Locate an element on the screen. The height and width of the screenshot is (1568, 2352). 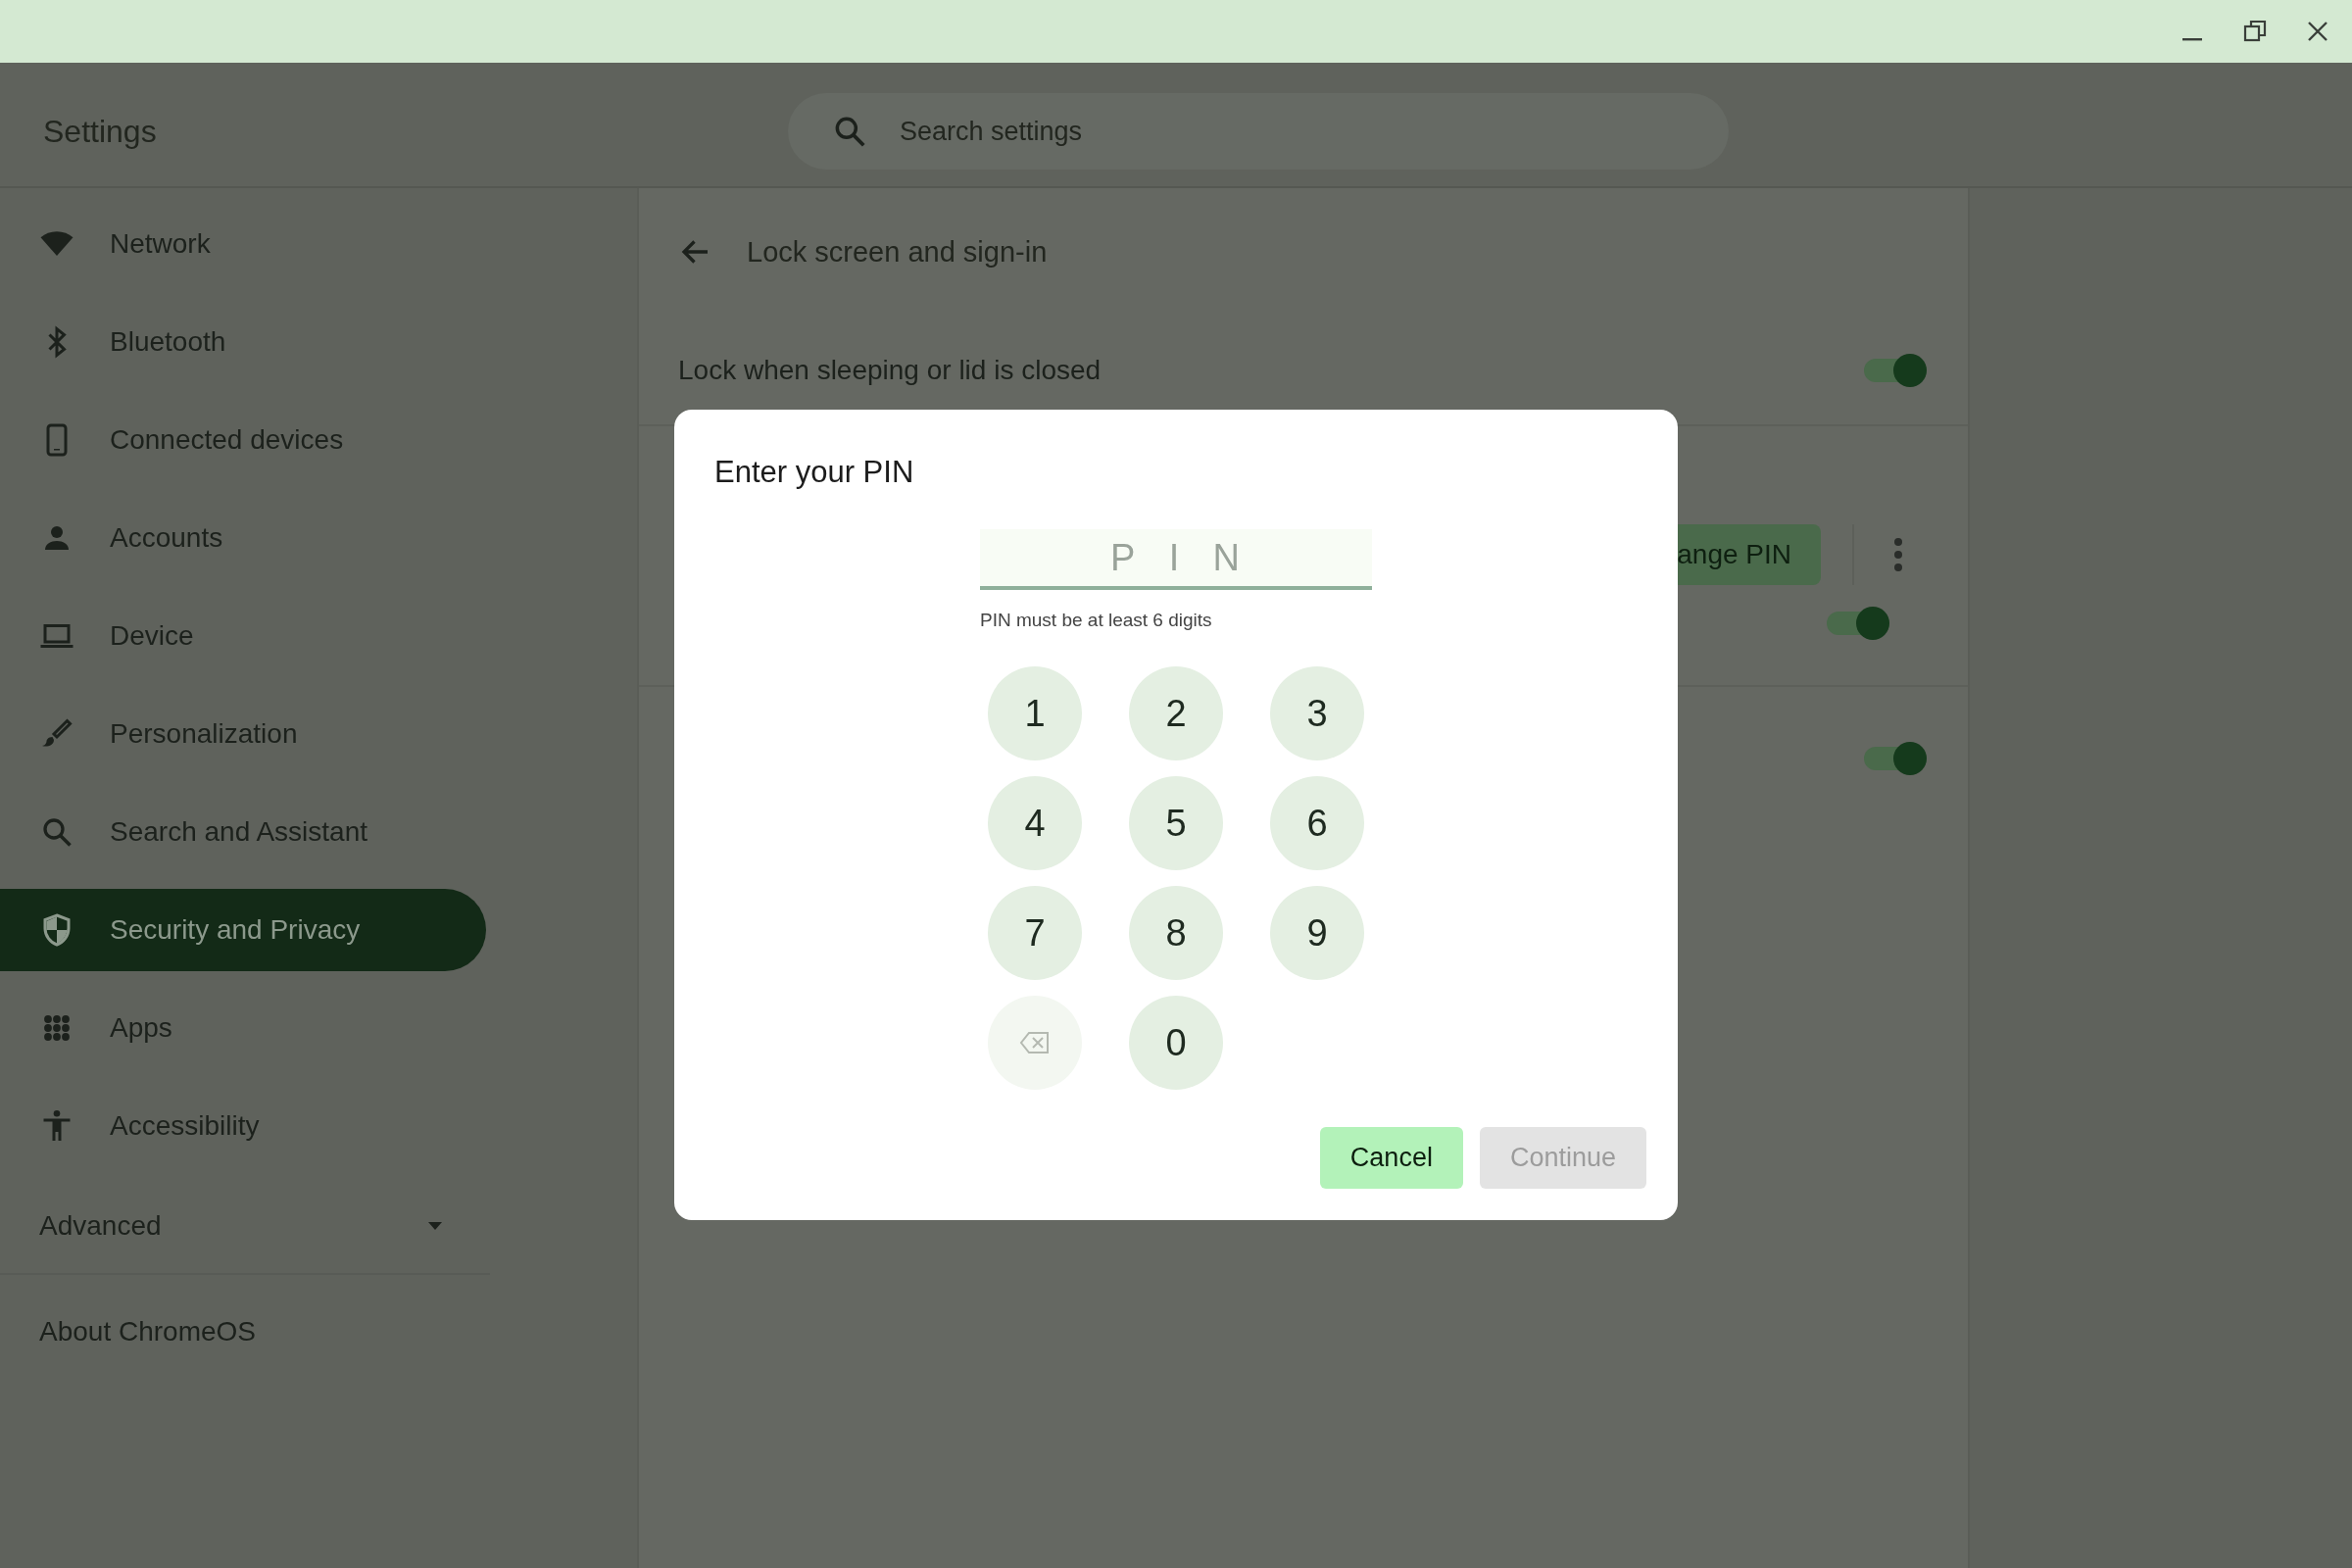
search-bar: Search settings is located at coordinates (1258, 131).